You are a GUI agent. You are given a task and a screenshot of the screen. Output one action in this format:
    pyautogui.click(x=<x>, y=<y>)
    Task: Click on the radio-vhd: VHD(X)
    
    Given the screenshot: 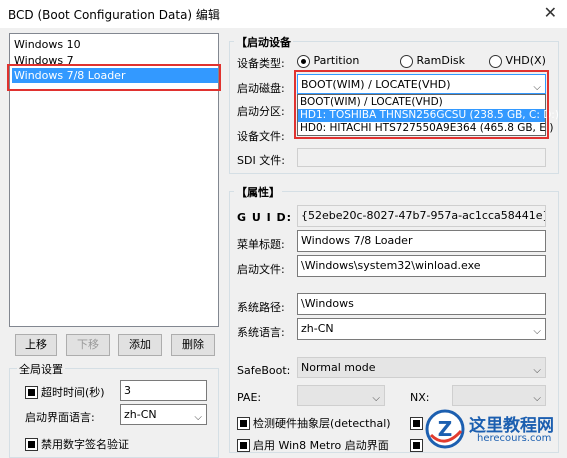 What is the action you would take?
    pyautogui.click(x=517, y=61)
    